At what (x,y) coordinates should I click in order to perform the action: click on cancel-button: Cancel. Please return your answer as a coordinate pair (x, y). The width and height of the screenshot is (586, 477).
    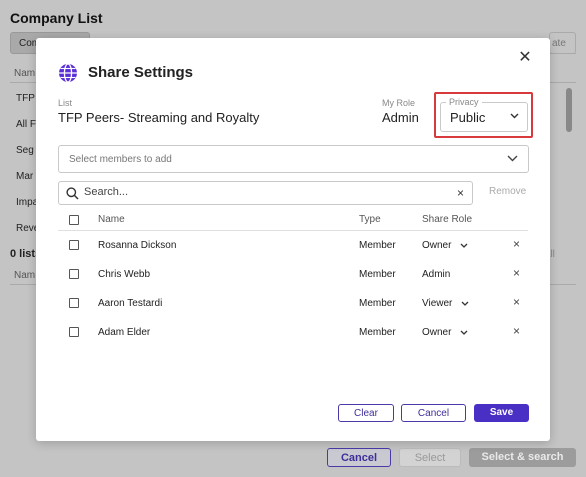
    Looking at the image, I should click on (433, 413).